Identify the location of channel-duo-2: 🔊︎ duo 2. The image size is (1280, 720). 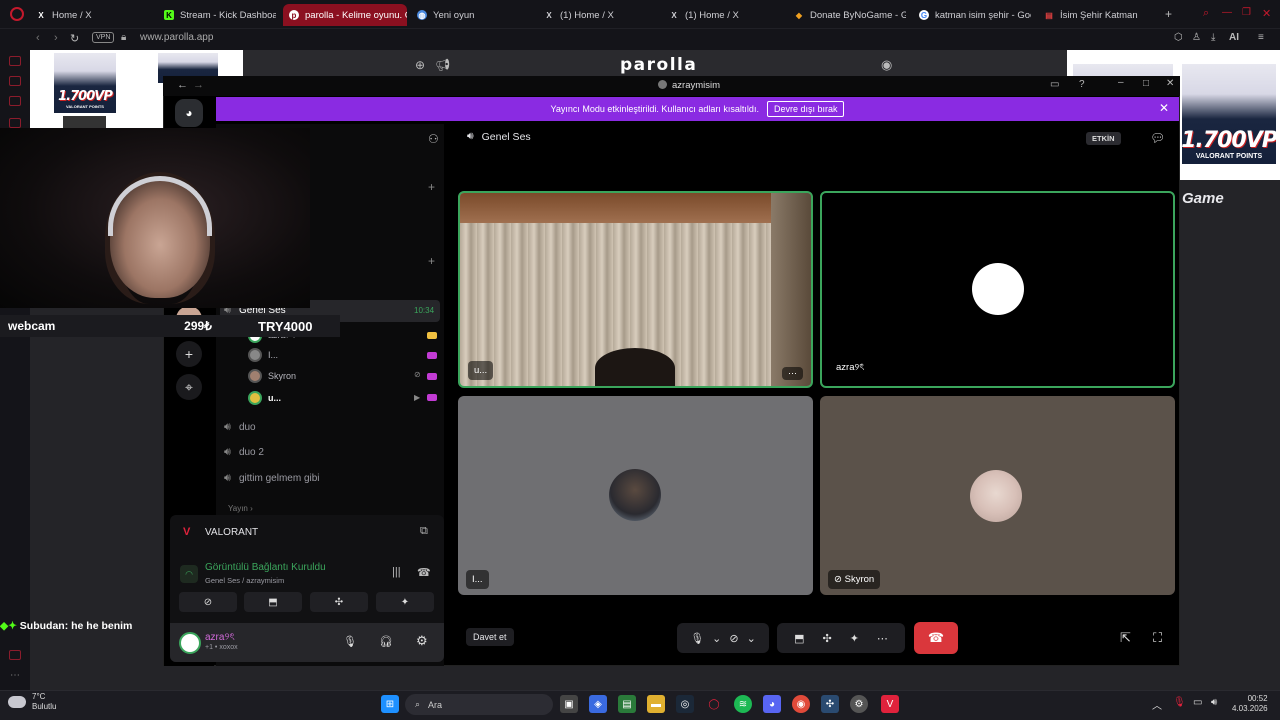
(244, 452).